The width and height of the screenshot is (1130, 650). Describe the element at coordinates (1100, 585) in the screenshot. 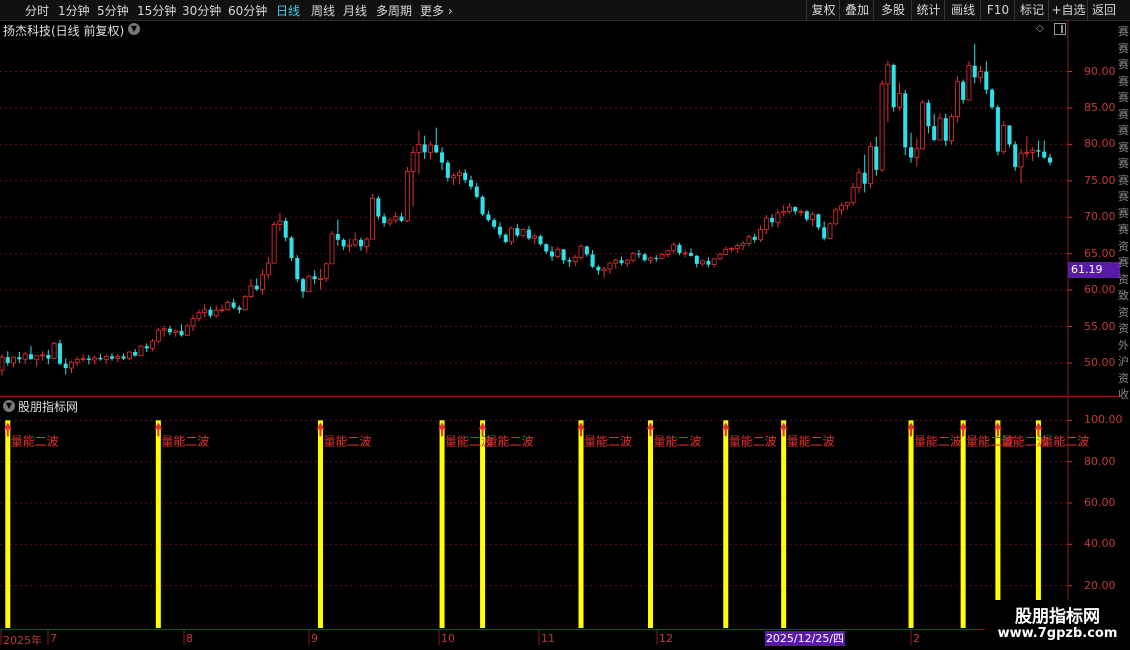

I see `sub-ytick-4: 20.00` at that location.